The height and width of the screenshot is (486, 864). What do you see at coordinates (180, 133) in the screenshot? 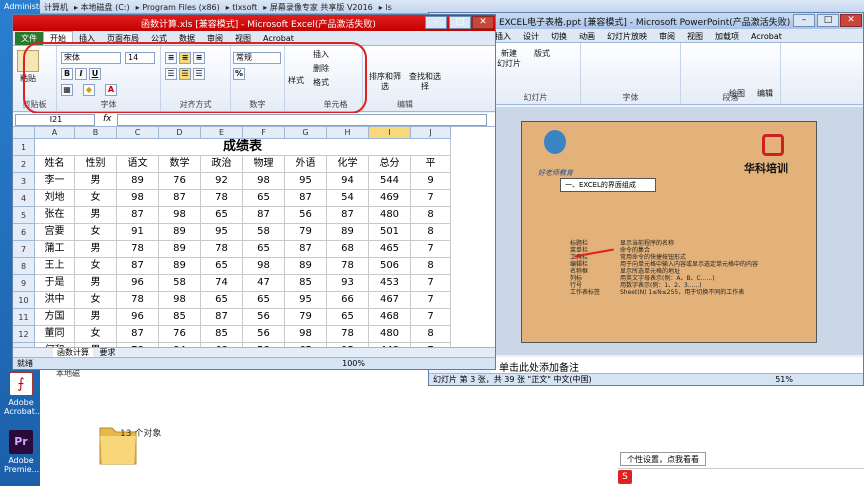
I see `column-header: D` at bounding box center [180, 133].